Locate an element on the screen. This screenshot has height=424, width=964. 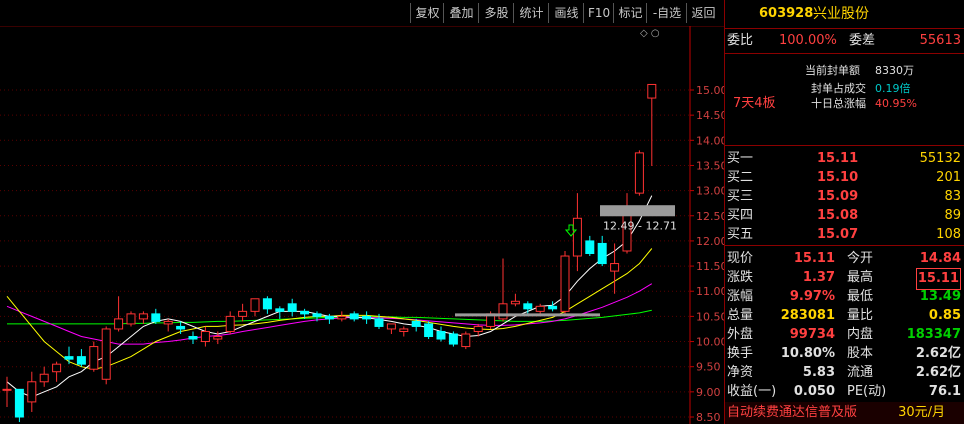
bid-label: 买一 is located at coordinates (740, 158).